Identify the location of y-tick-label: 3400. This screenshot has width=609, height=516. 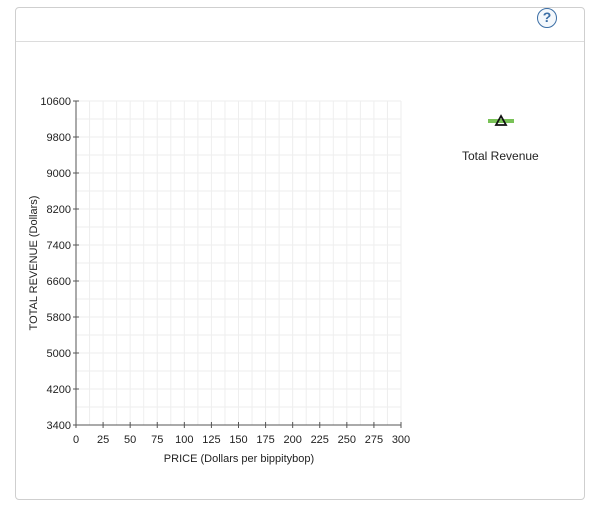
(59, 426).